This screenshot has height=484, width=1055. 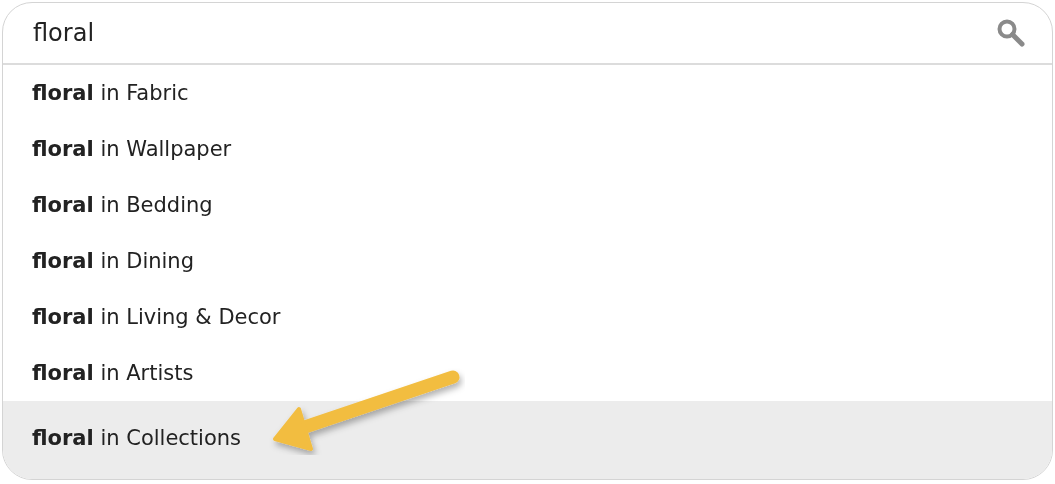 What do you see at coordinates (527, 373) in the screenshot?
I see `suggestion-item: floral in Artists` at bounding box center [527, 373].